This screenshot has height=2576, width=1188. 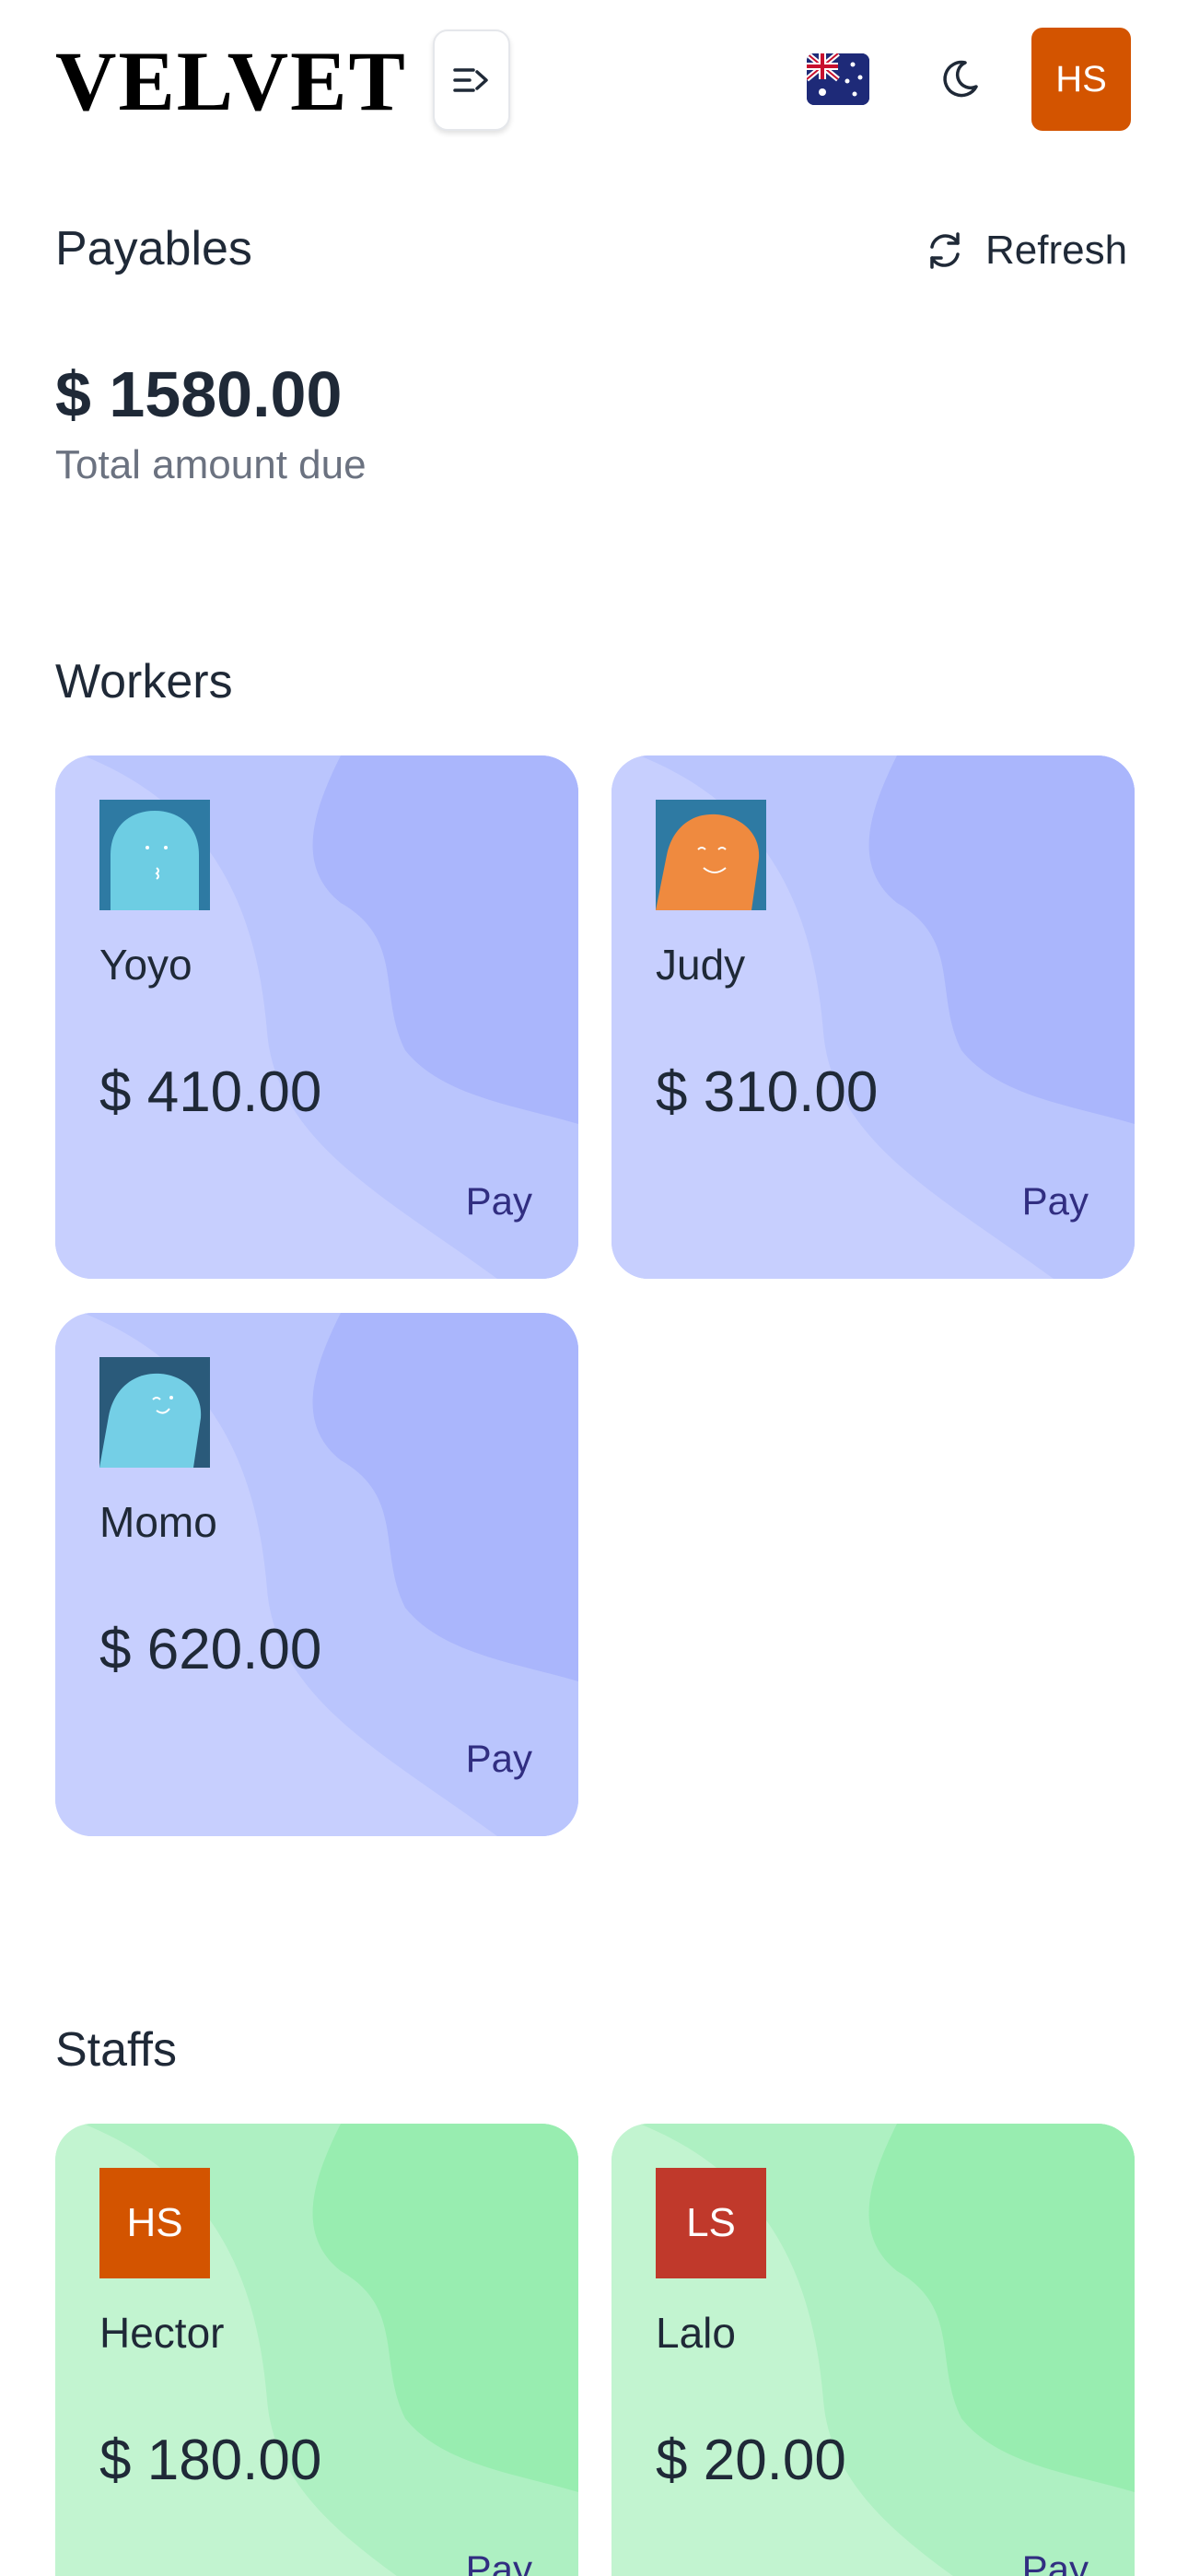 What do you see at coordinates (316, 1574) in the screenshot?
I see `worker-card-momo: Momo $ 620.00 Pay` at bounding box center [316, 1574].